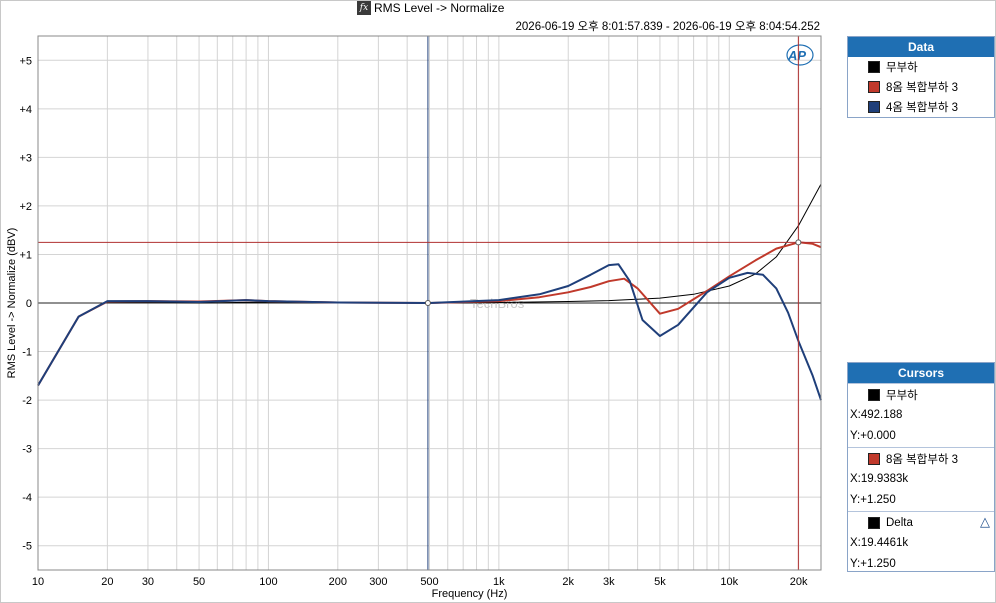  I want to click on ap-logo: AP, so click(800, 55).